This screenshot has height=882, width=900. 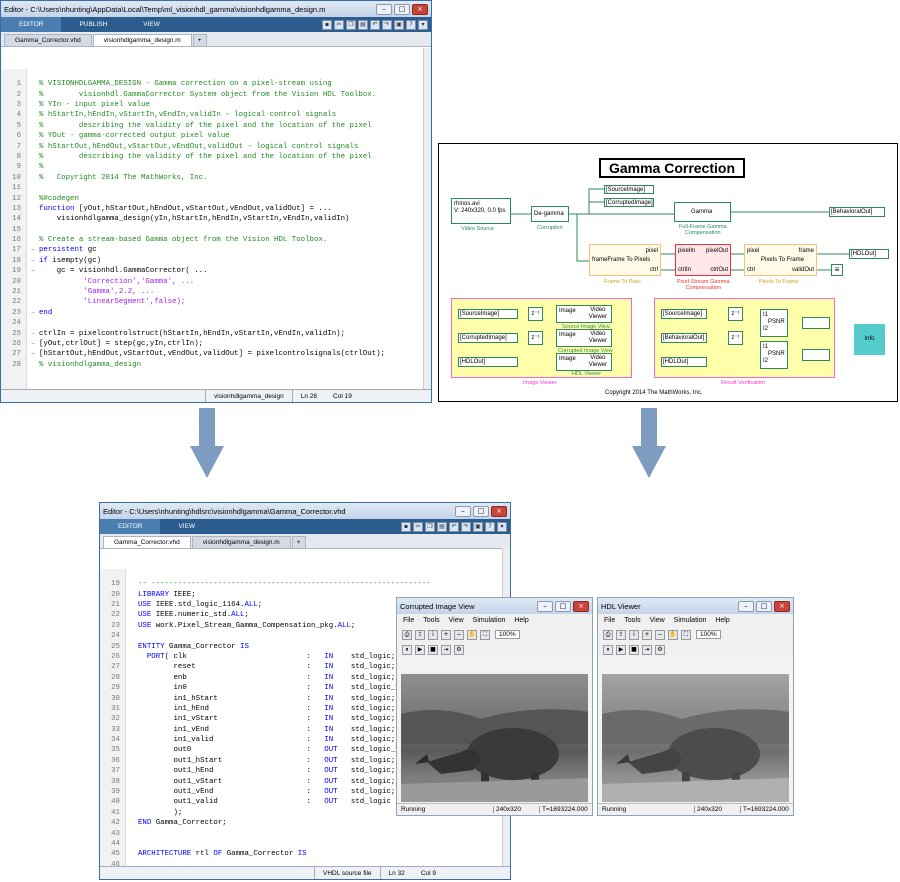 What do you see at coordinates (427, 218) in the screenshot?
I see `vertical-scrollbar` at bounding box center [427, 218].